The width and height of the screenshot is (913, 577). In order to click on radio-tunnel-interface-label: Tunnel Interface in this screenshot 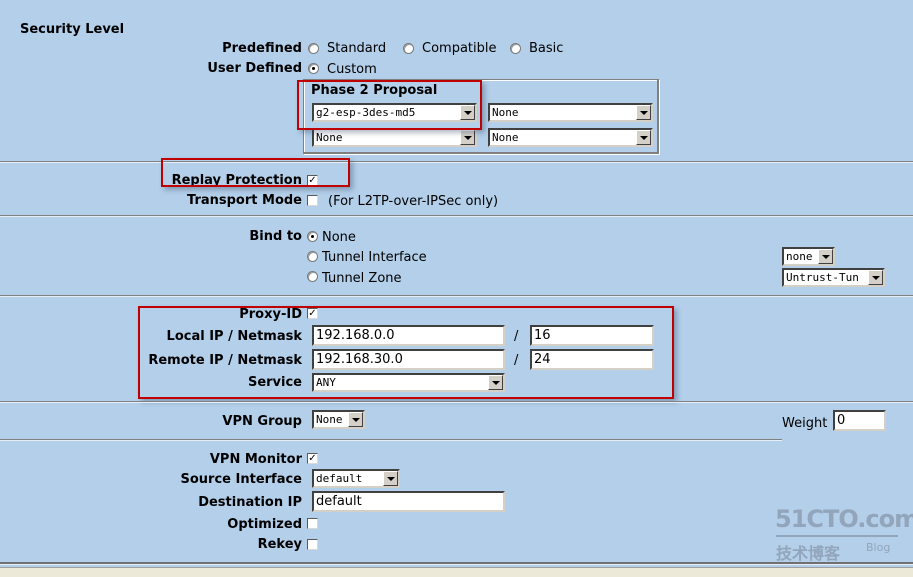, I will do `click(374, 257)`.